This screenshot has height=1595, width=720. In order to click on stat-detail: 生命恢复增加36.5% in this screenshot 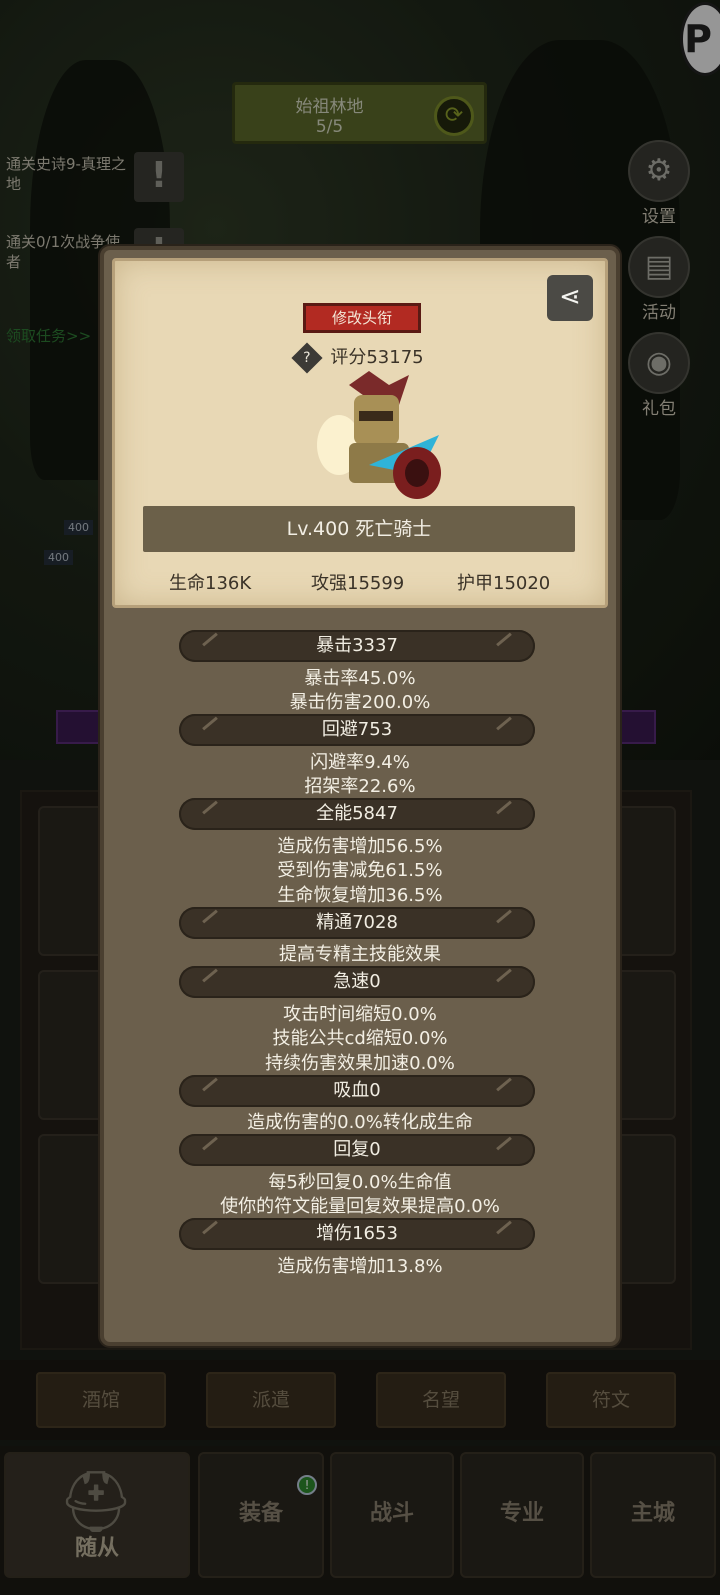, I will do `click(360, 895)`.